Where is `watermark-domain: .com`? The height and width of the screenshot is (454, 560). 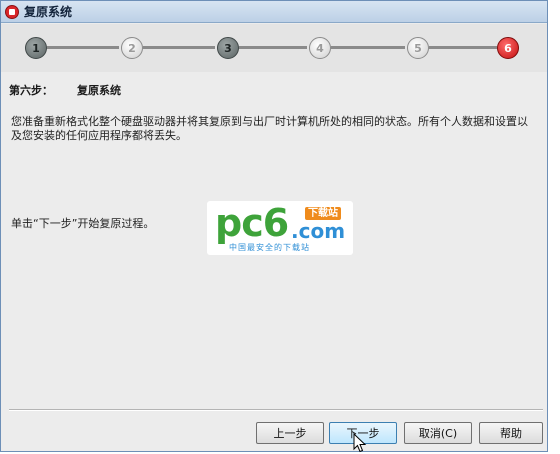
watermark-domain: .com is located at coordinates (318, 231).